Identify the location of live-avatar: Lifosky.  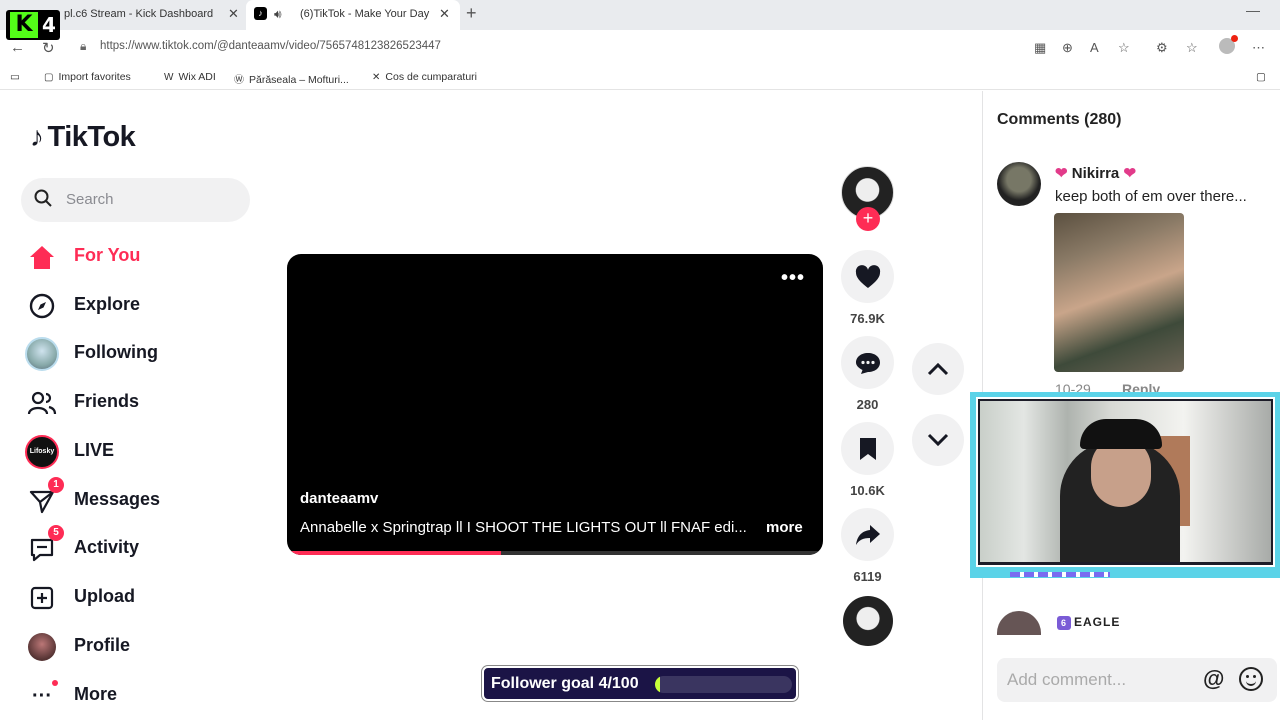
(42, 452).